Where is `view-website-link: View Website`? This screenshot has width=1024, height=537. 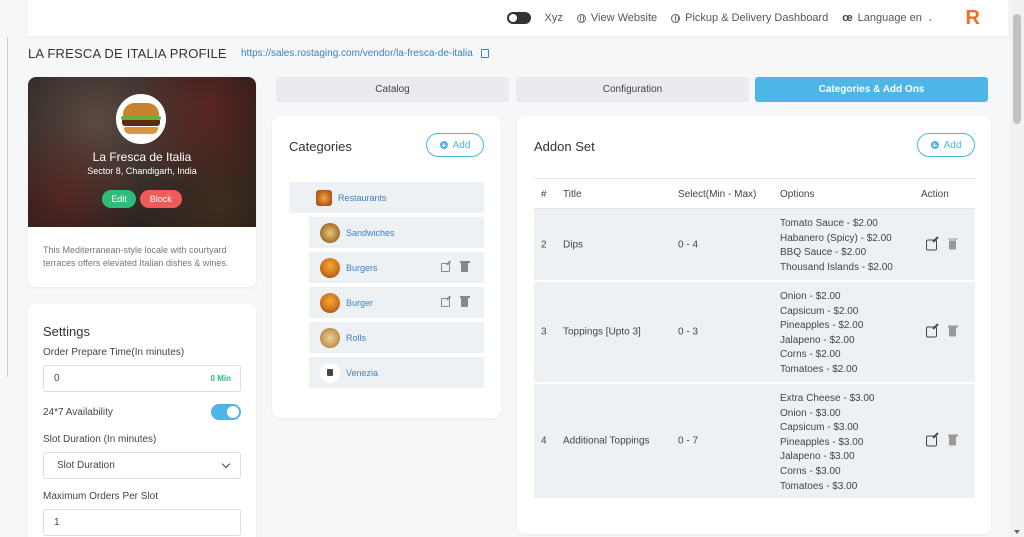
view-website-link: View Website is located at coordinates (617, 18).